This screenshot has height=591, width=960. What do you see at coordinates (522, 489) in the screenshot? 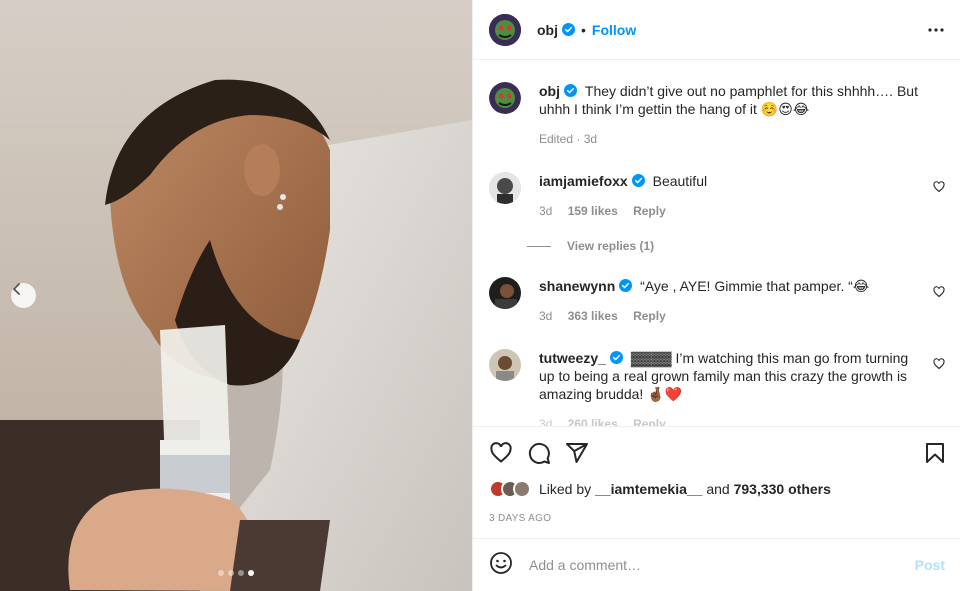
I see `liker-avatar` at bounding box center [522, 489].